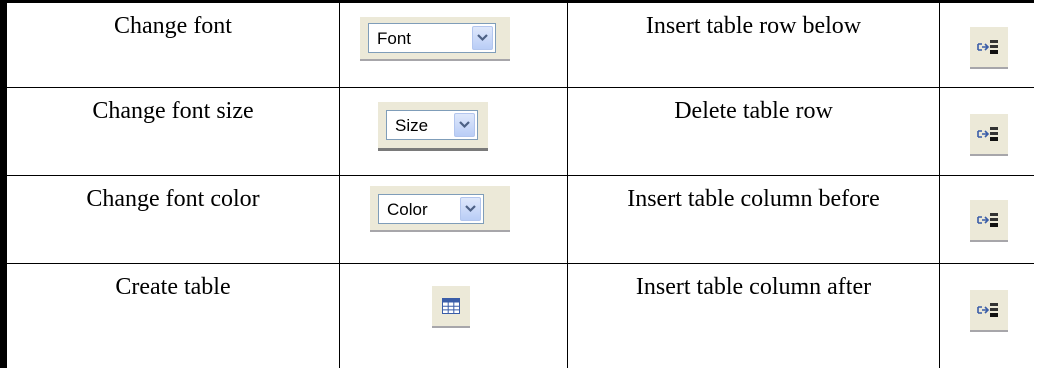 The height and width of the screenshot is (368, 1044). I want to click on change-font-label: Change font, so click(173, 26).